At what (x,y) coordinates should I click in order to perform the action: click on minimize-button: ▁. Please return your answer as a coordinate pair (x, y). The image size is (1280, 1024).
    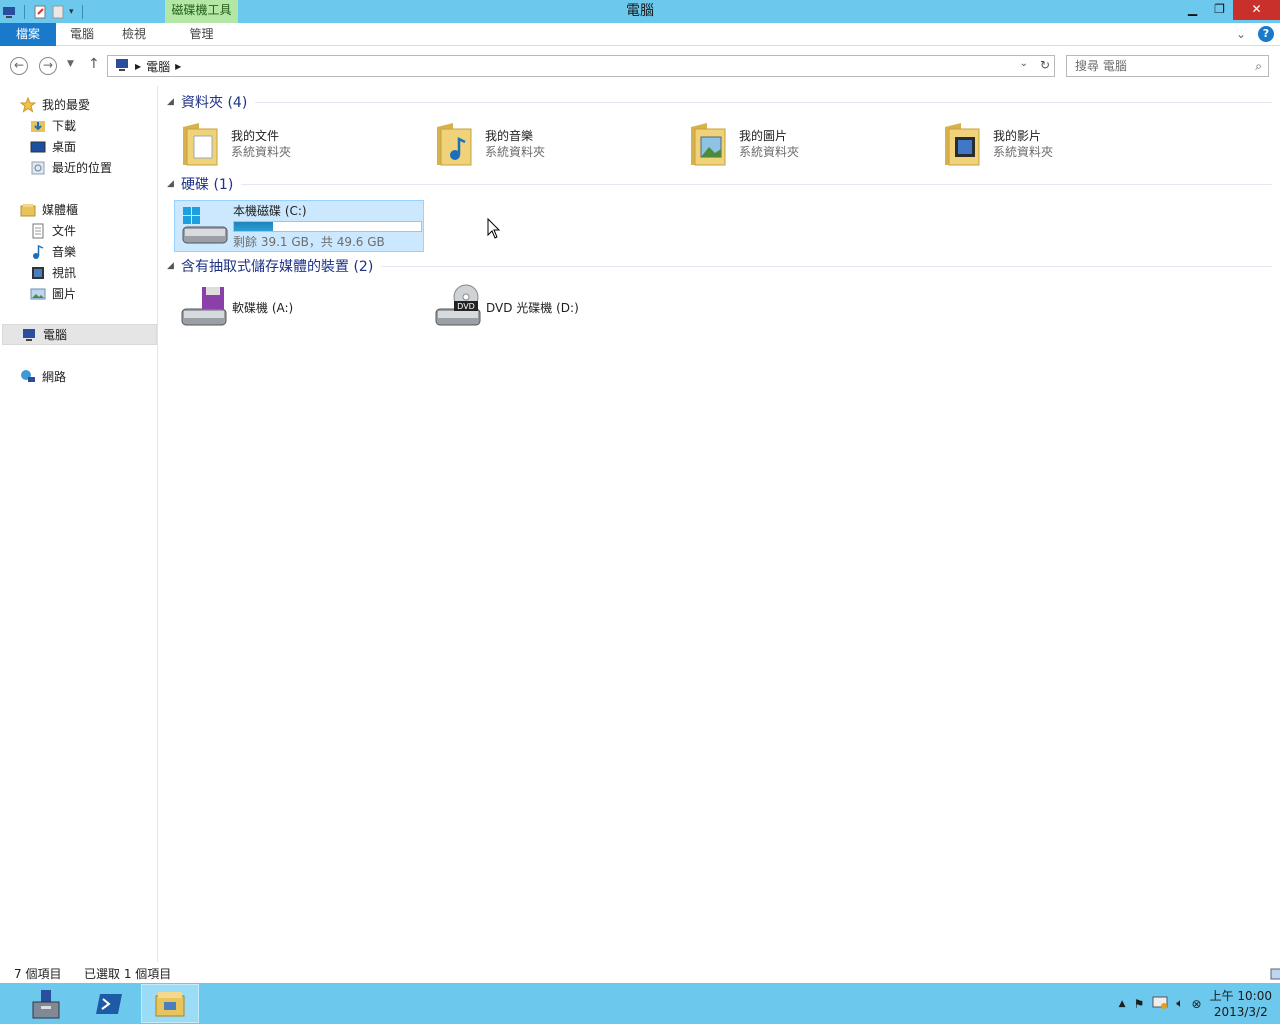
    Looking at the image, I should click on (1192, 10).